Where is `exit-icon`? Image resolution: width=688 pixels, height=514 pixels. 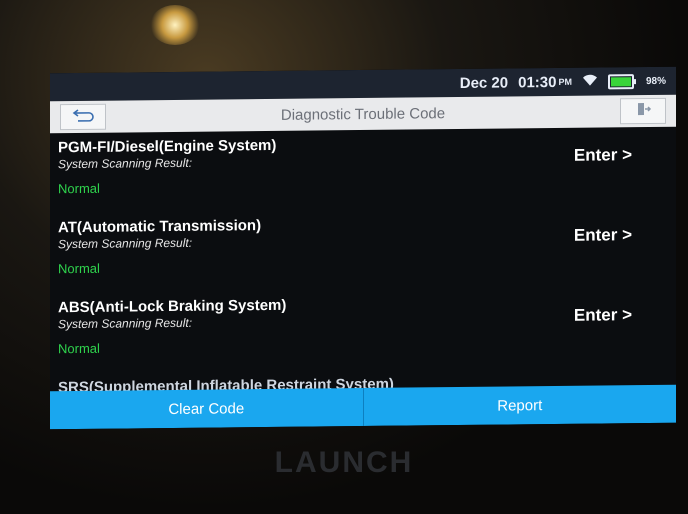 exit-icon is located at coordinates (643, 110).